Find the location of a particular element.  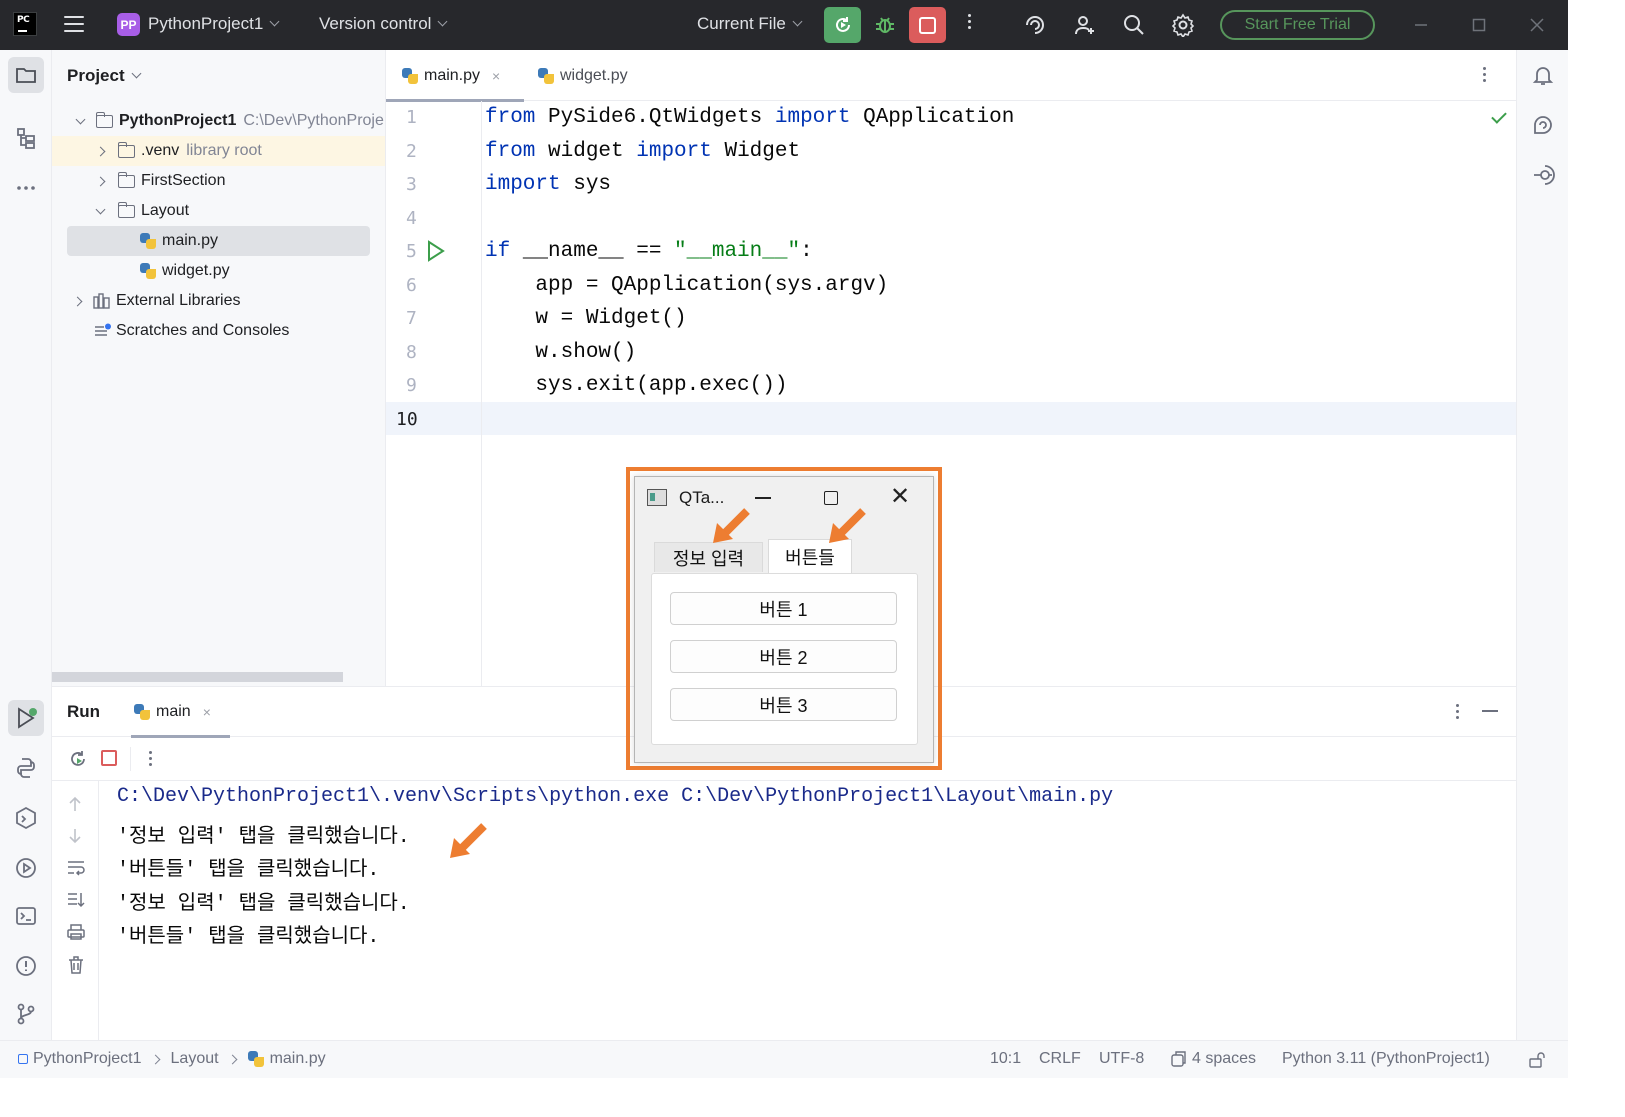

main-menu-icon is located at coordinates (74, 24).